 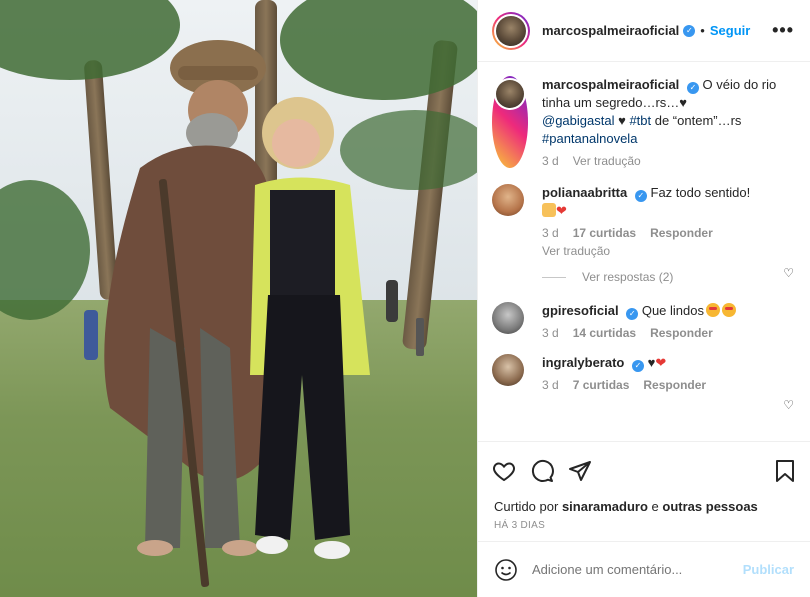 I want to click on liked-by-prefix: Curtido por, so click(x=526, y=506).